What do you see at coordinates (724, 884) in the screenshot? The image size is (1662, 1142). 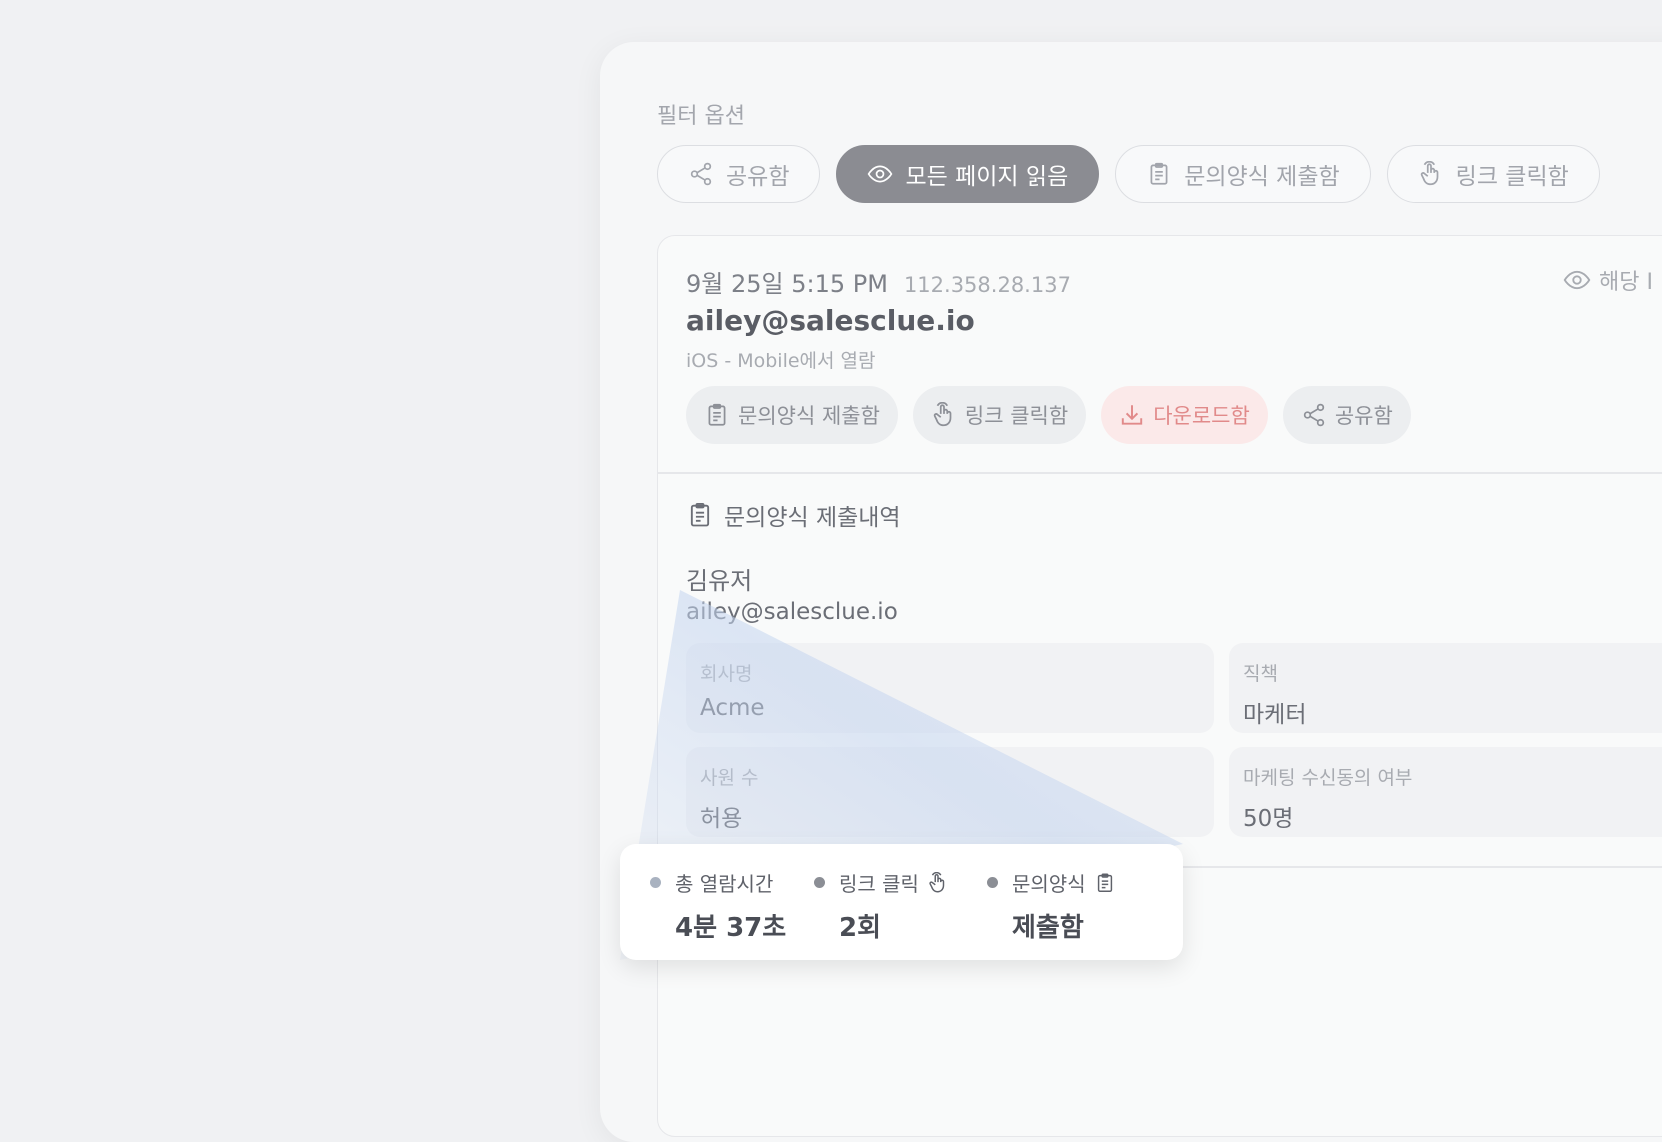 I see `stat-label: 총 열람시간` at bounding box center [724, 884].